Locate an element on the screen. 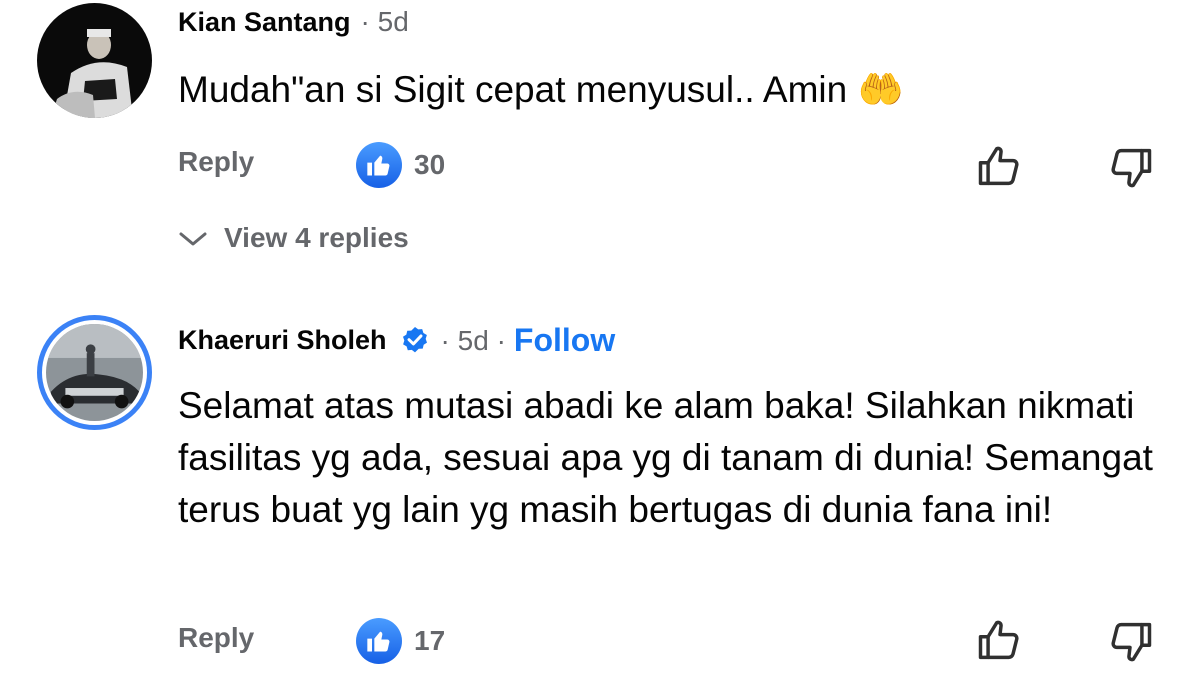  view-replies-button: View 4 replies is located at coordinates (293, 238).